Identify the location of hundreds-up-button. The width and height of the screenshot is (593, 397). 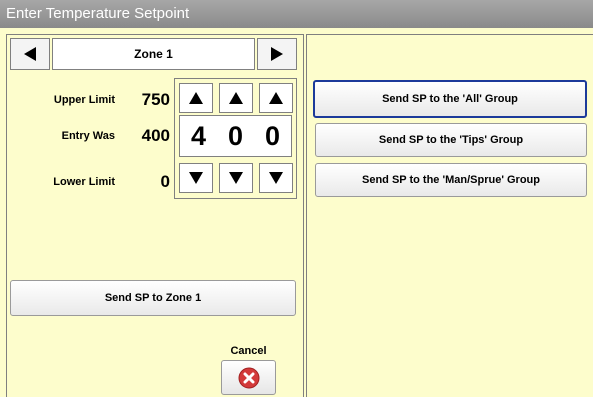
(196, 98).